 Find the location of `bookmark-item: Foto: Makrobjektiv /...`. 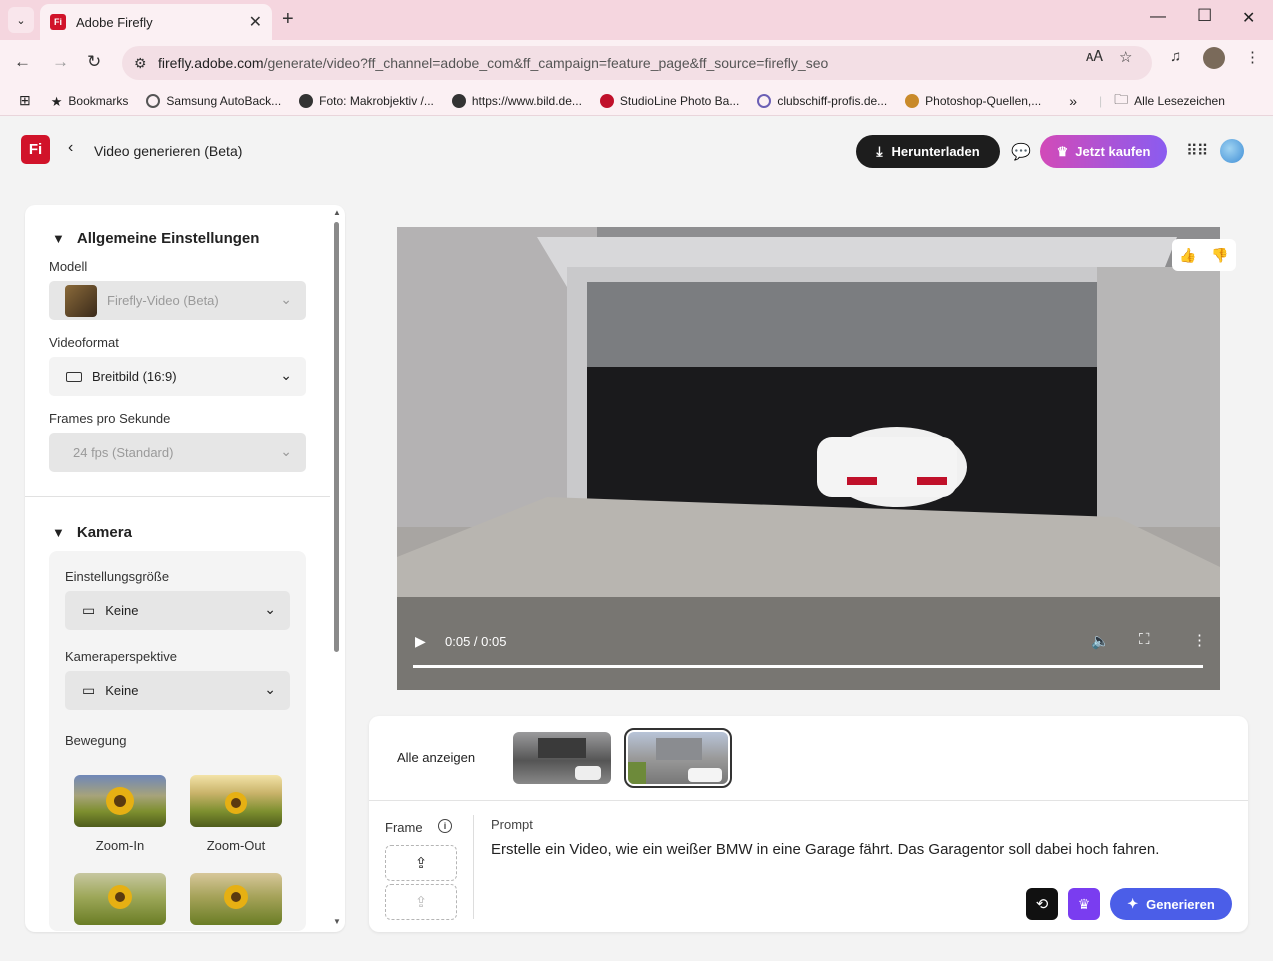

bookmark-item: Foto: Makrobjektiv /... is located at coordinates (366, 100).